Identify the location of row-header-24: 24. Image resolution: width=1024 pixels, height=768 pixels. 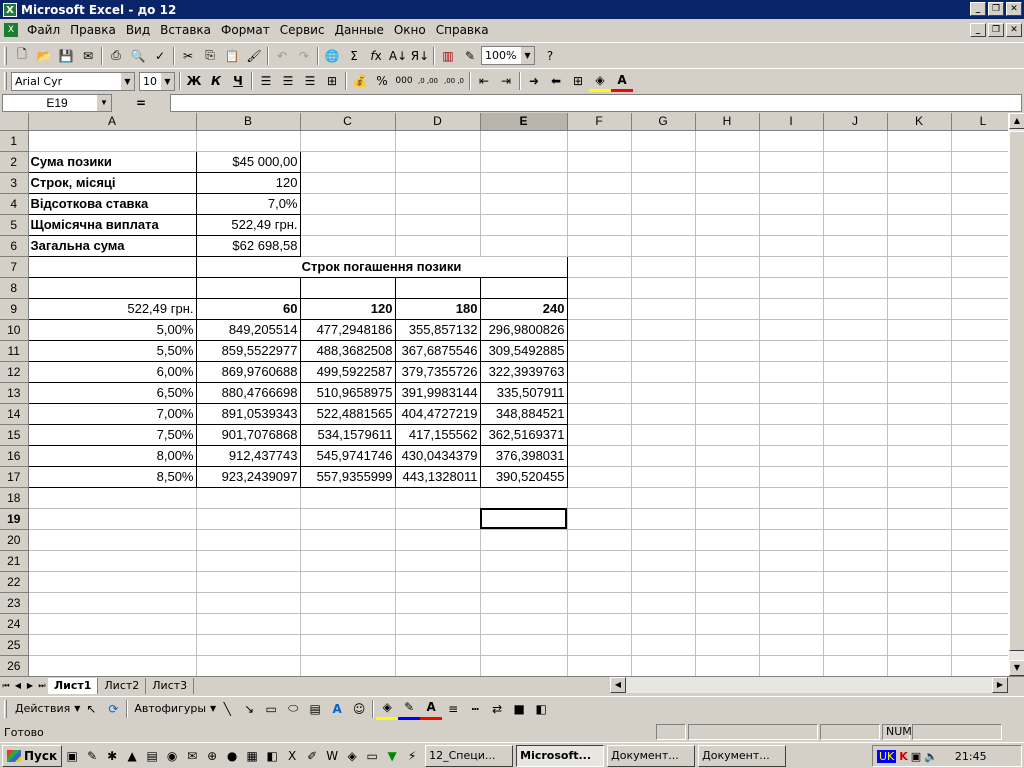
(14, 624).